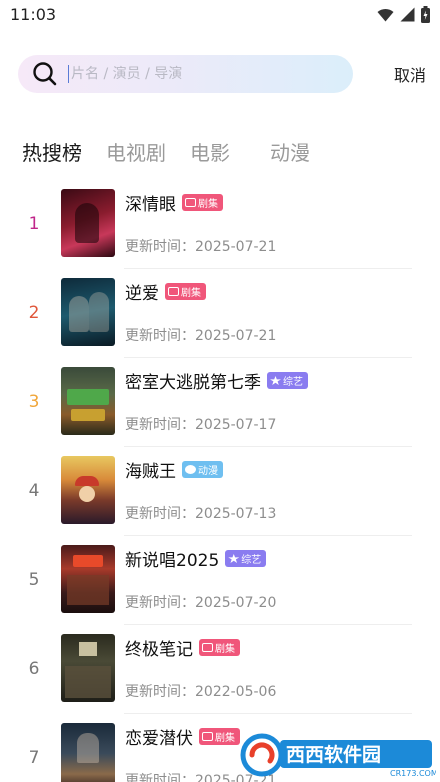  I want to click on anime-badge-icon, so click(190, 469).